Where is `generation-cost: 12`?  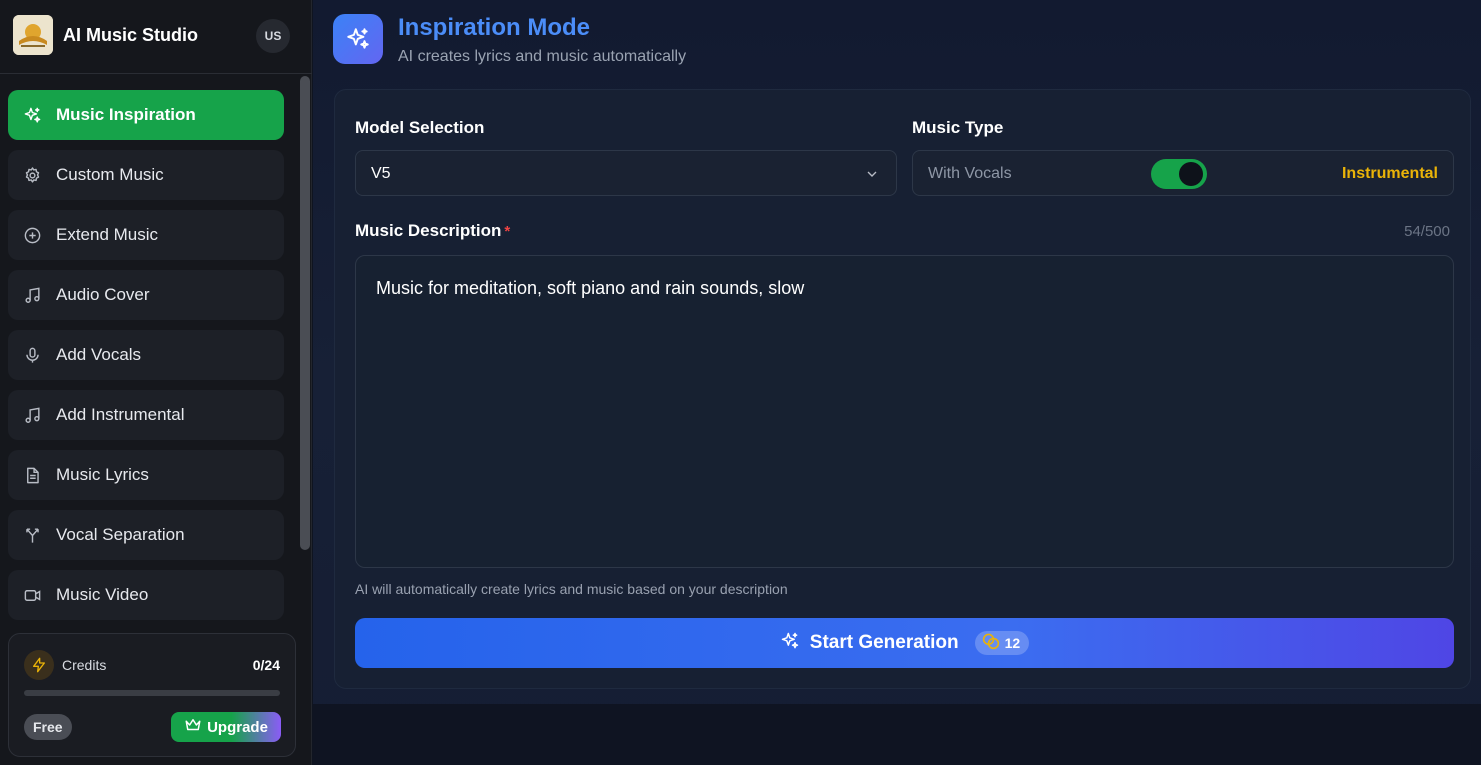
generation-cost: 12 is located at coordinates (1012, 643).